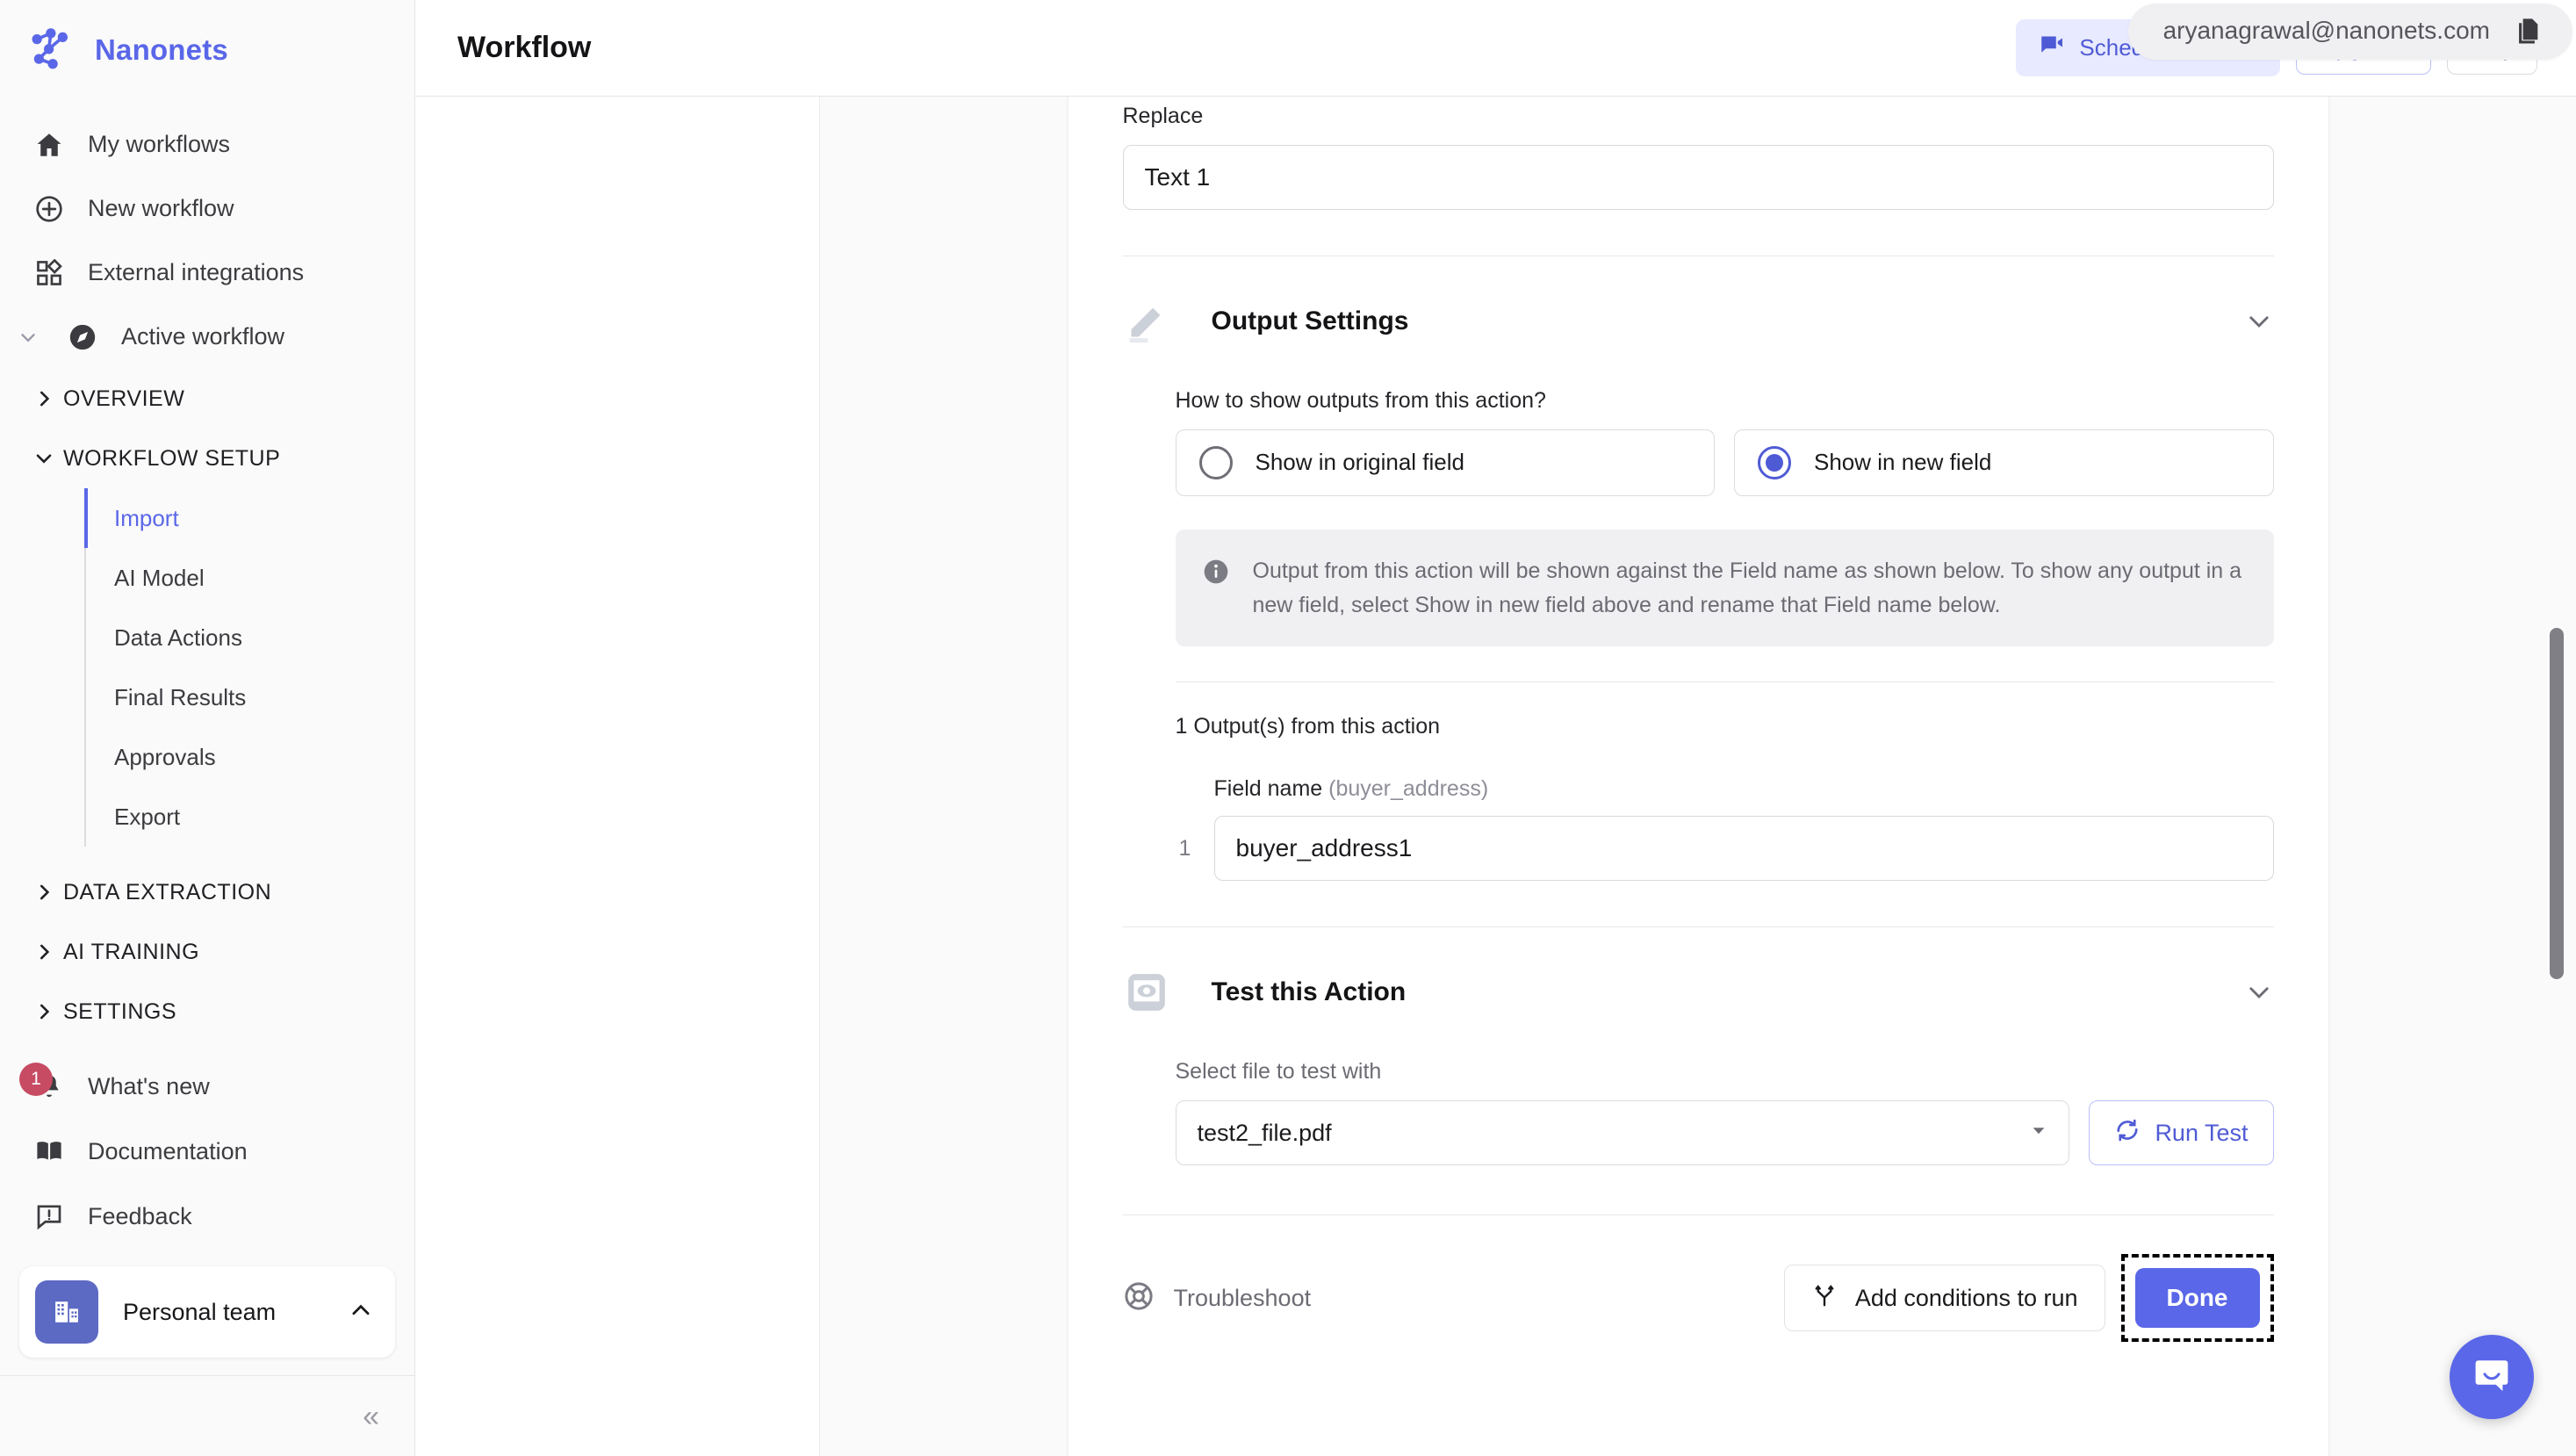  Describe the element at coordinates (207, 458) in the screenshot. I see `sidebar-group-workflow-setup: WORKFLOW SETUP` at that location.